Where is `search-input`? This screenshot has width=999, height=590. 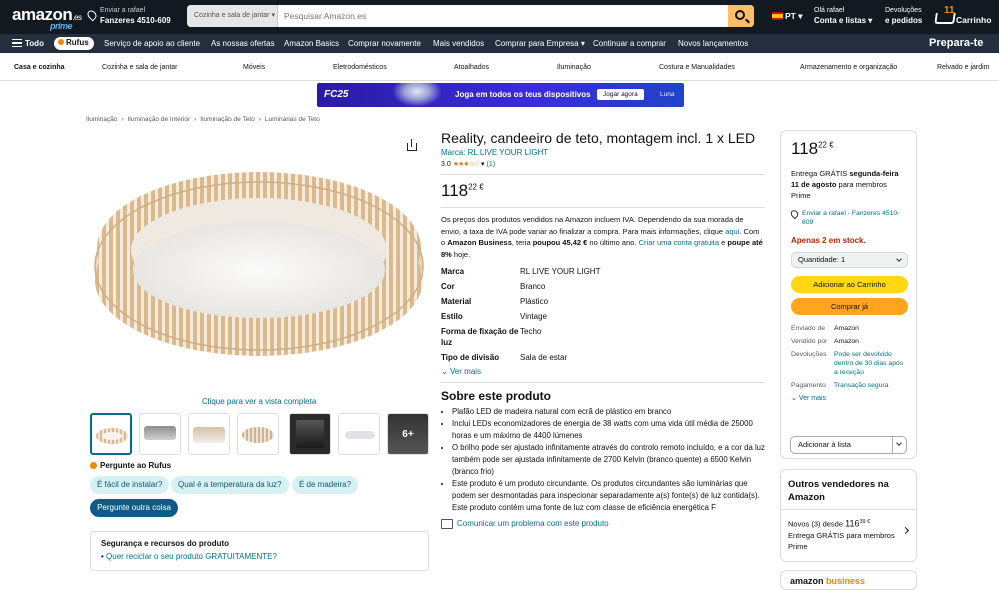
search-input is located at coordinates (500, 16).